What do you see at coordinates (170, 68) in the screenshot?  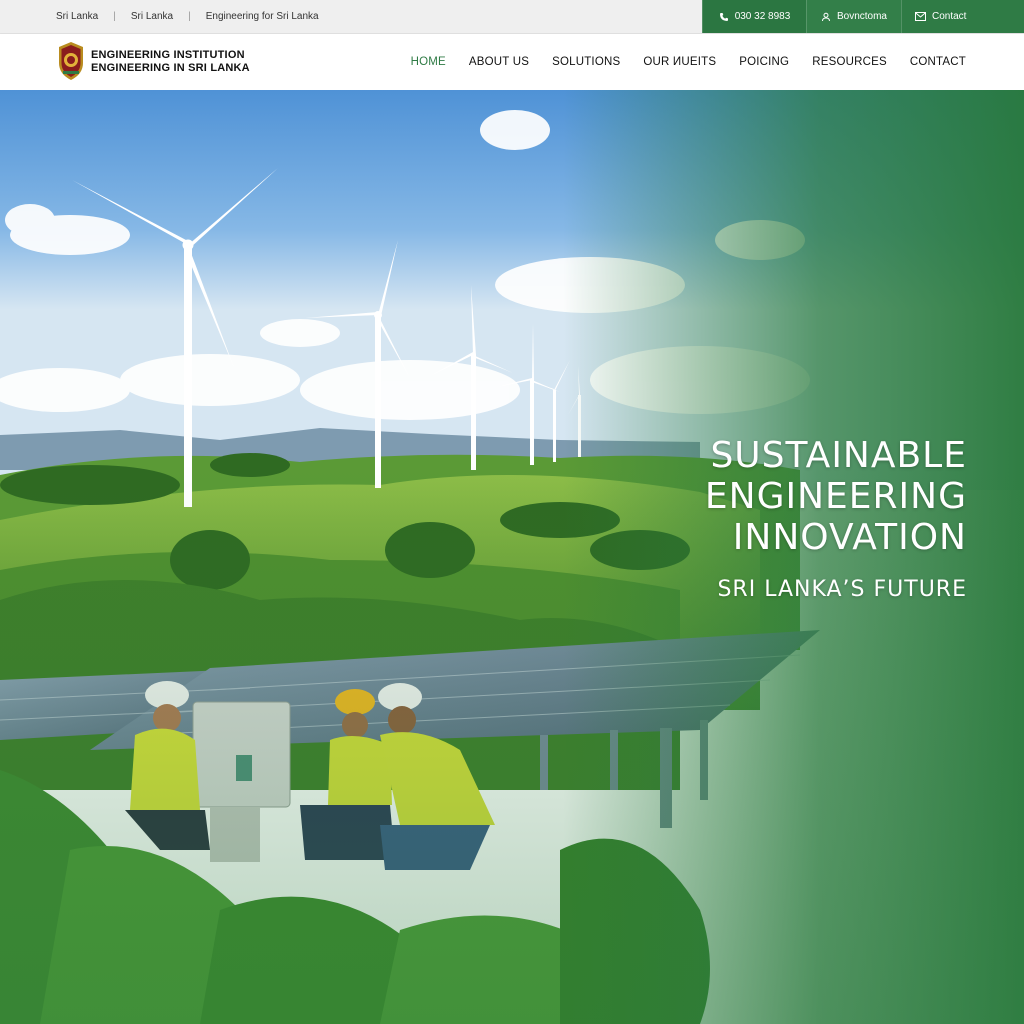 I see `org-line-2: ENGINEERING IN SRI LANKA` at bounding box center [170, 68].